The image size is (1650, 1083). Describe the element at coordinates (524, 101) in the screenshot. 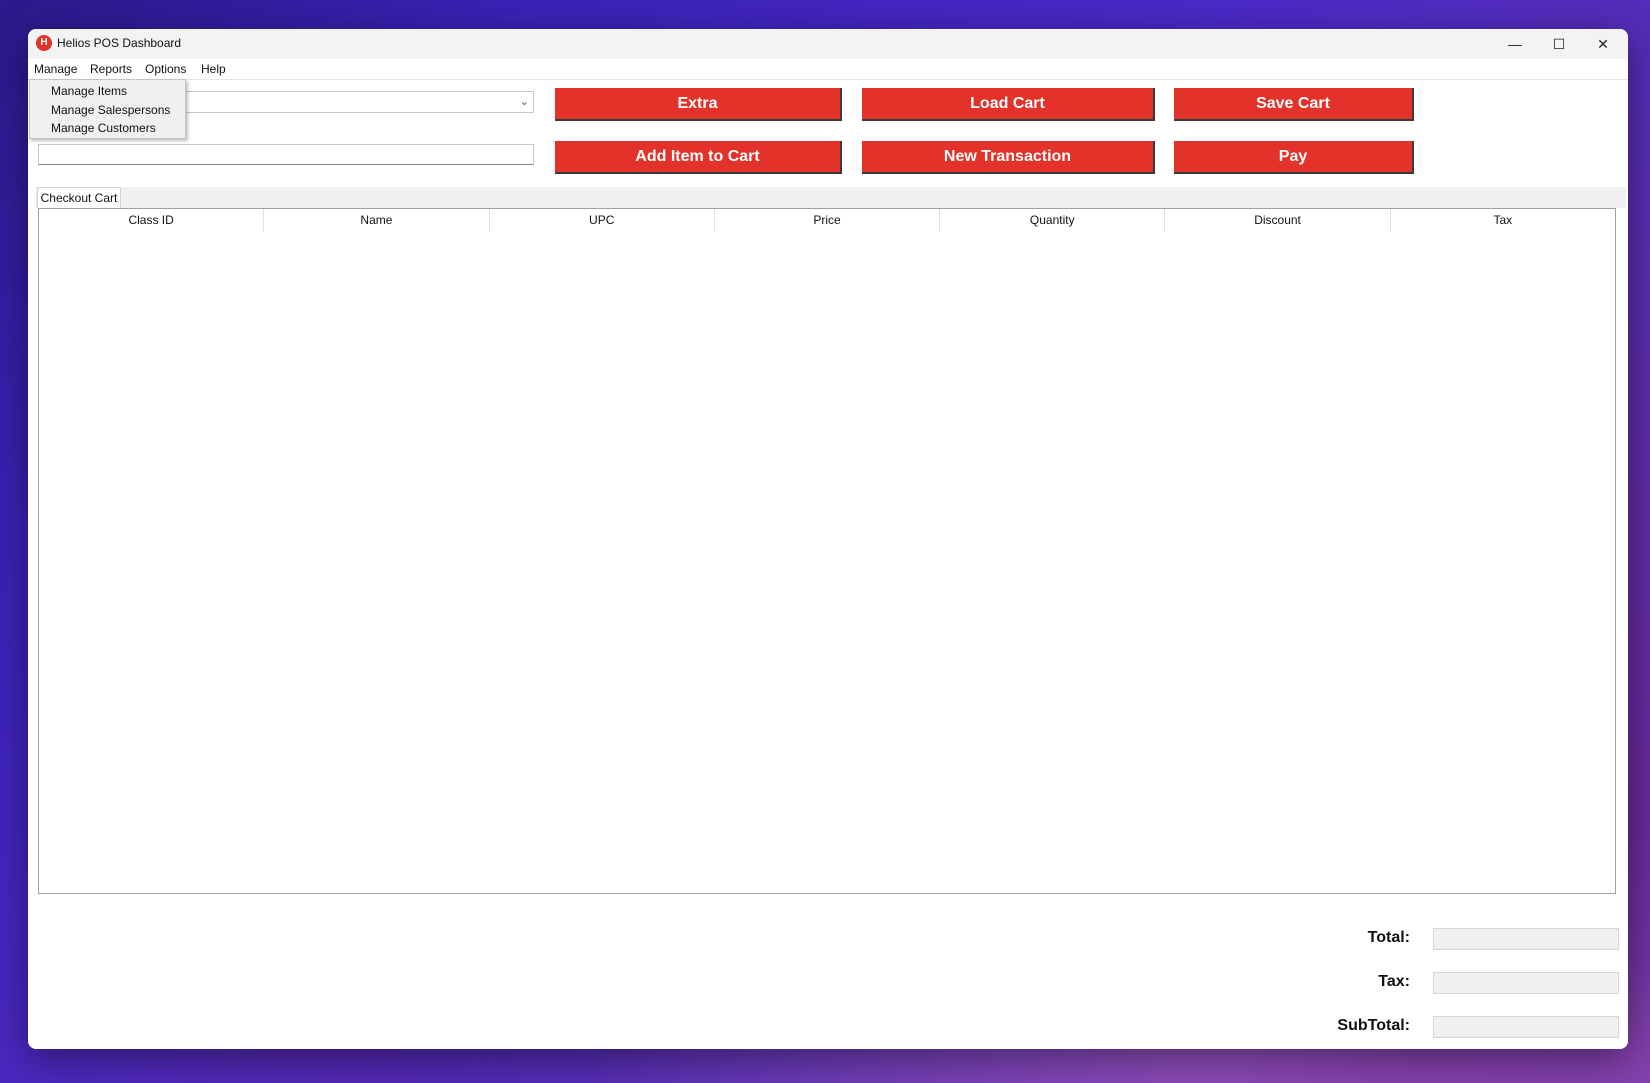

I see `chevron-down-icon: ⌄` at that location.